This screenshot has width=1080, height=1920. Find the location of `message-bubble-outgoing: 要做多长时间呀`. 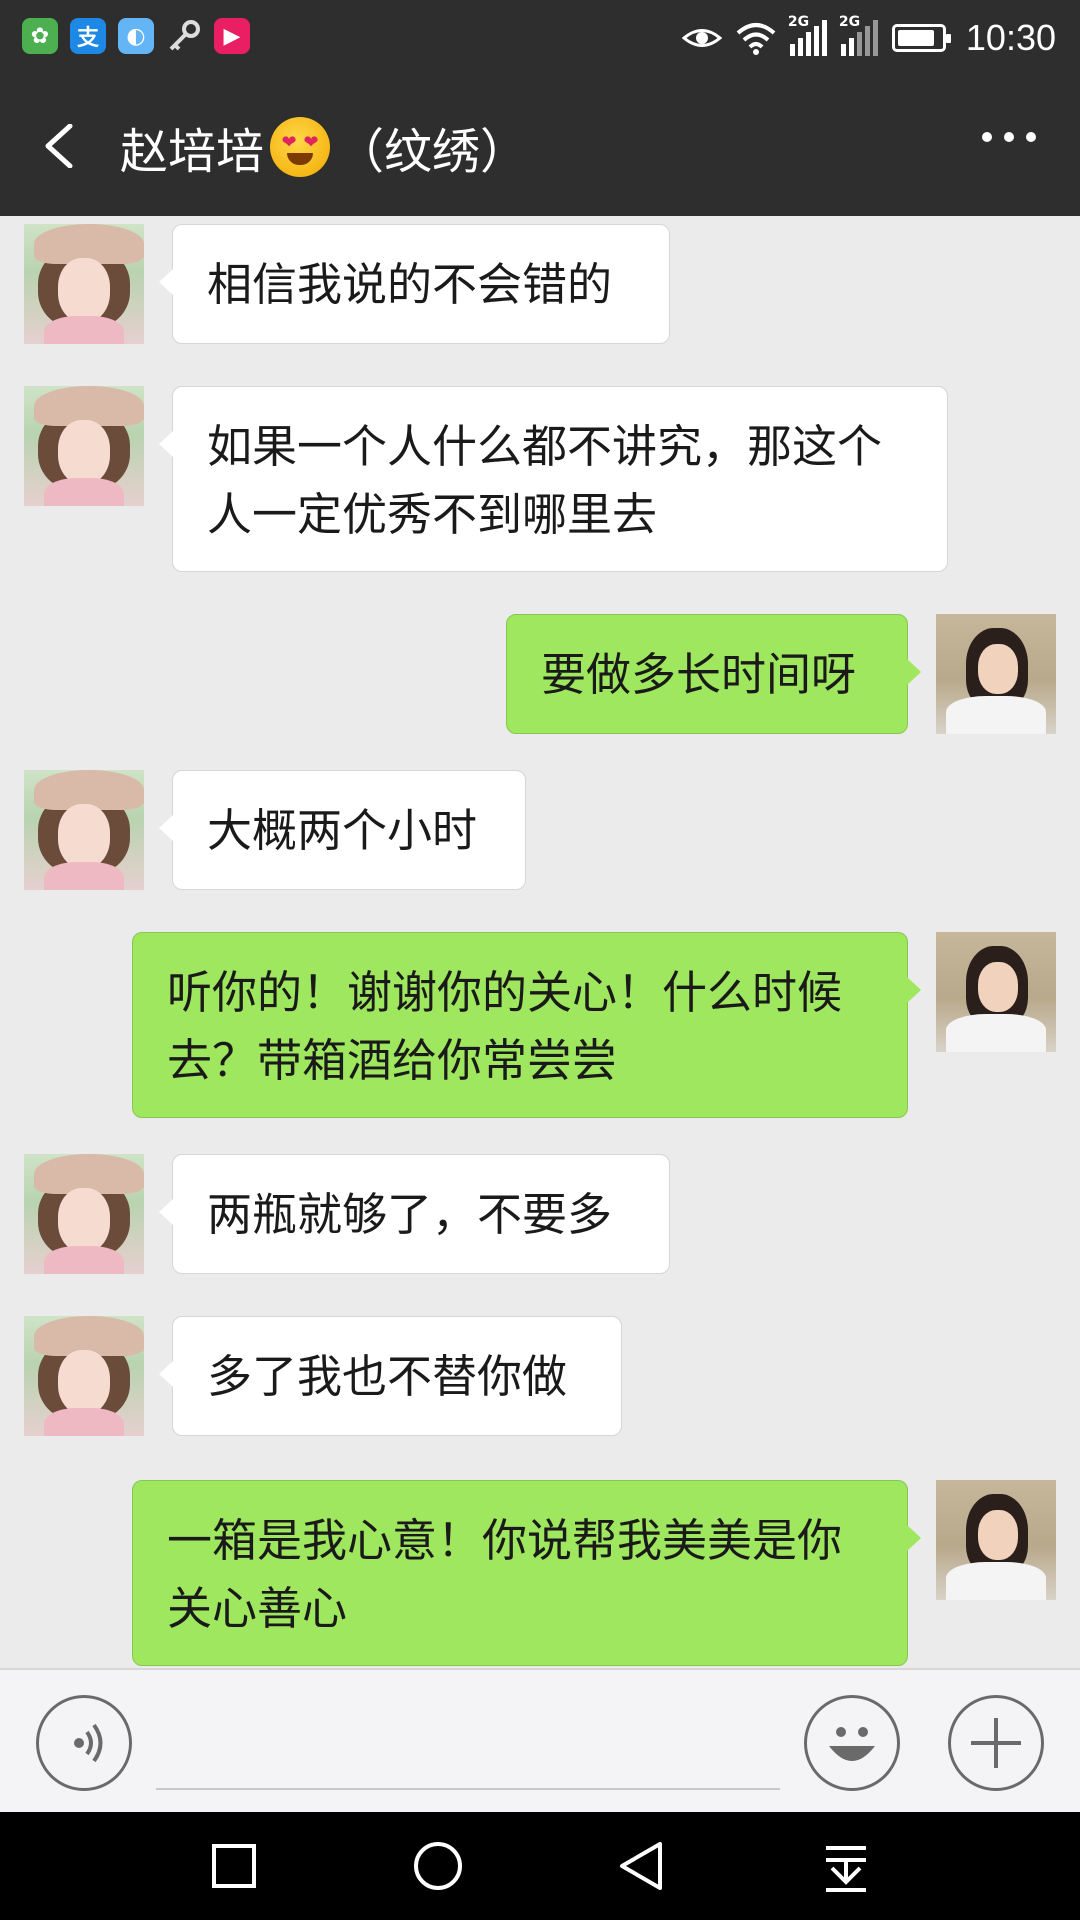

message-bubble-outgoing: 要做多长时间呀 is located at coordinates (713, 674).